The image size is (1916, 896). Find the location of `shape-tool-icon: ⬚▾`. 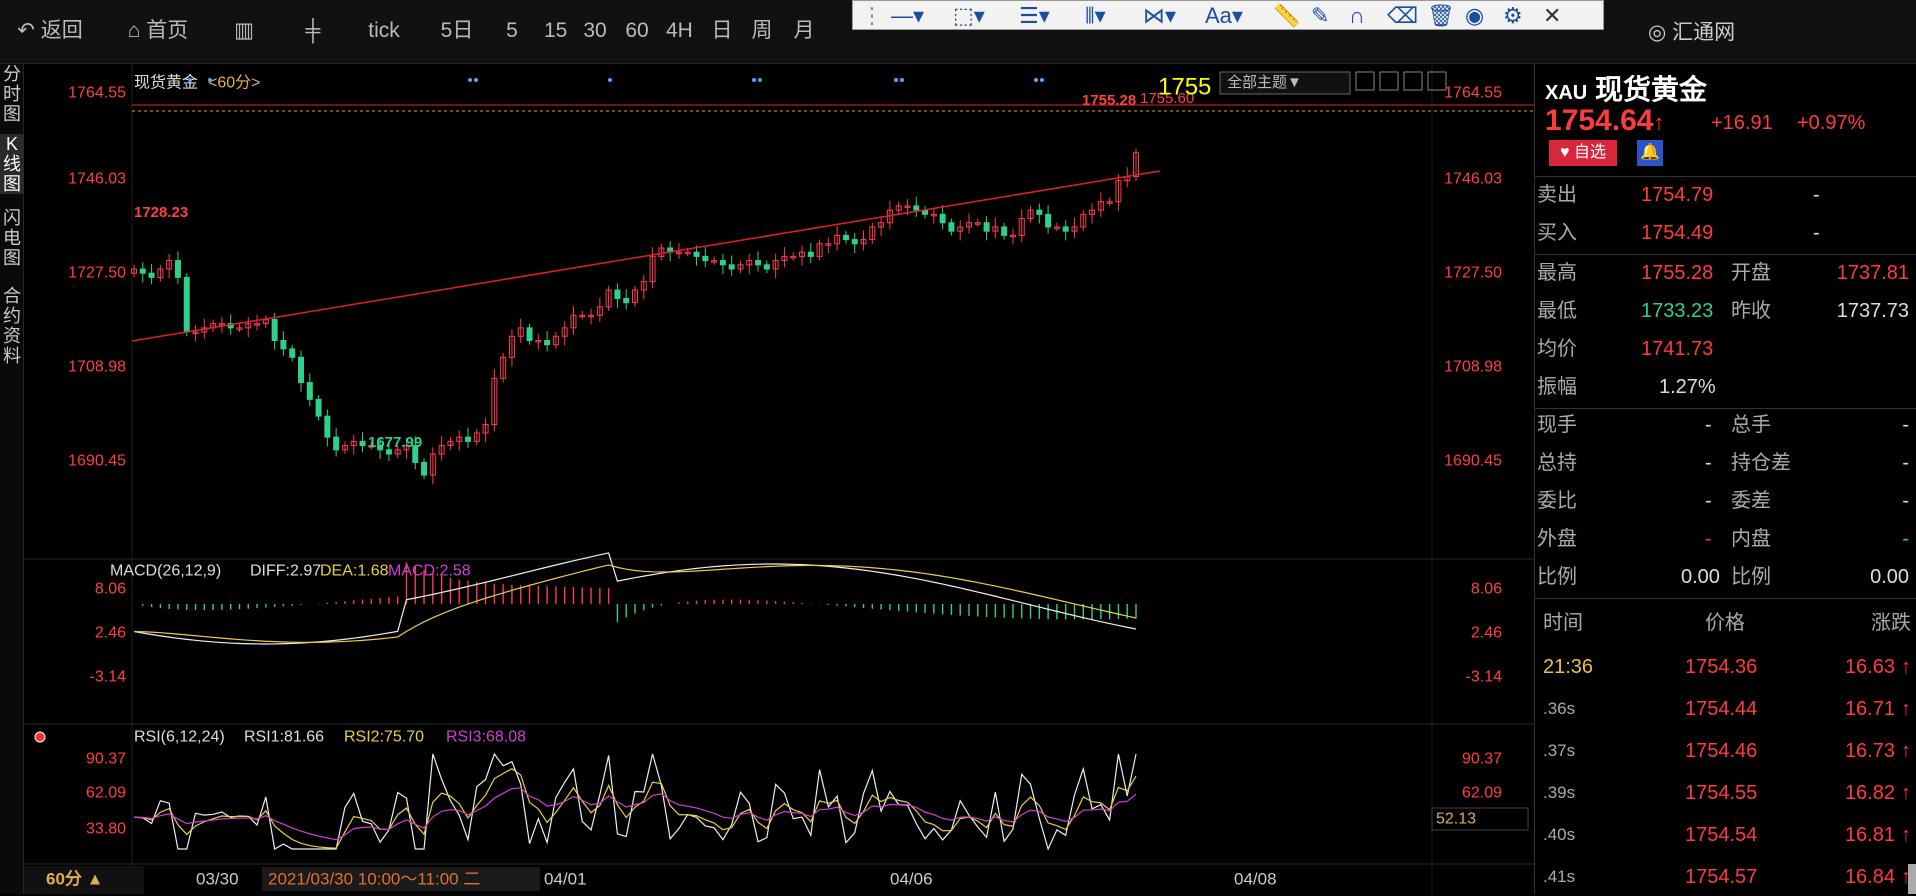

shape-tool-icon: ⬚▾ is located at coordinates (969, 16).